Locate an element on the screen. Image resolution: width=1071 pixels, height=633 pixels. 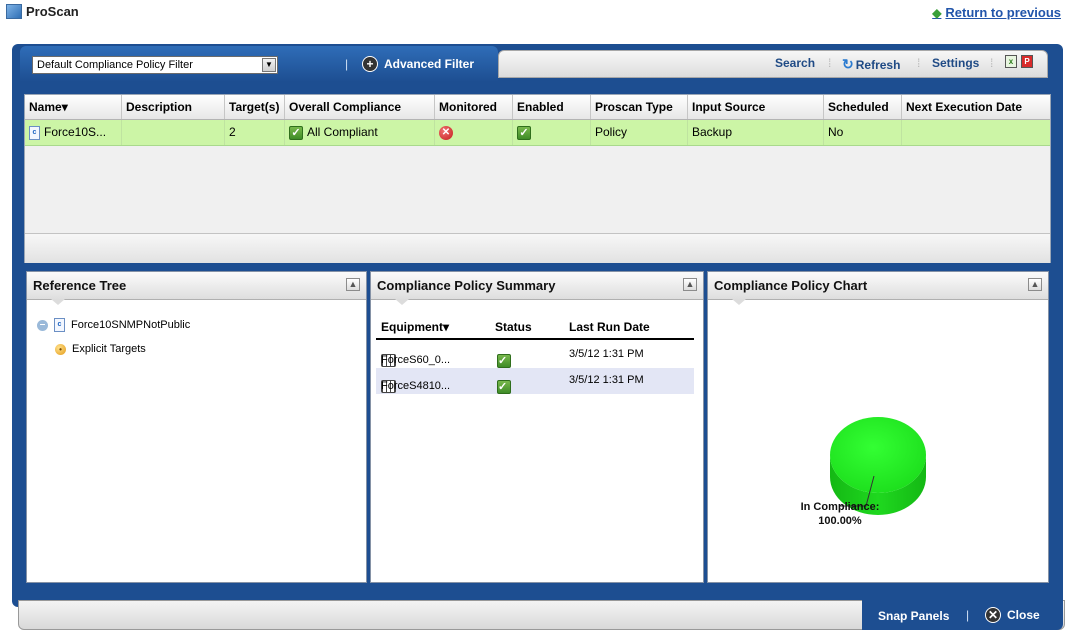
panel-header: Compliance Policy Summary ▲ is located at coordinates (537, 286).